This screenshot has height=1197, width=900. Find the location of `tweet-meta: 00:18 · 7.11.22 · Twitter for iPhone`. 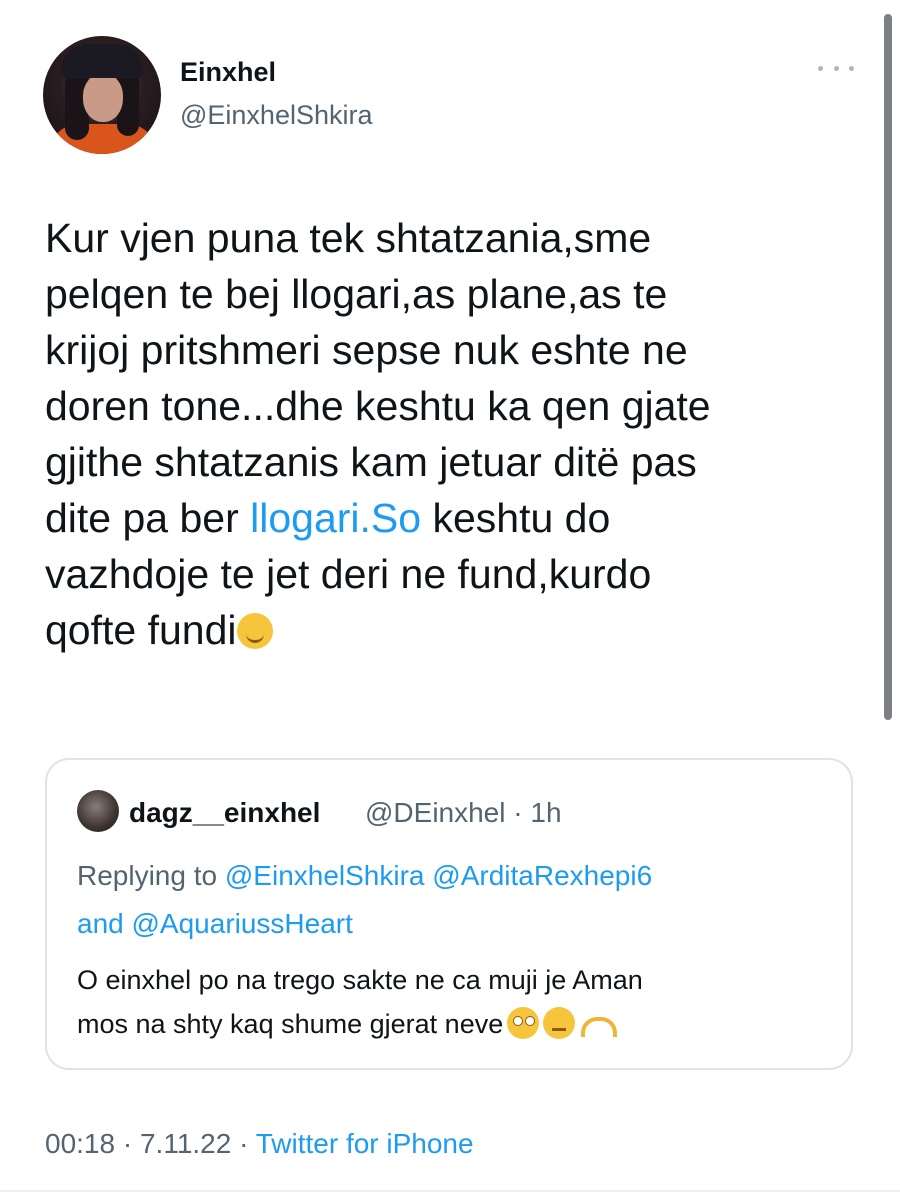

tweet-meta: 00:18 · 7.11.22 · Twitter for iPhone is located at coordinates (259, 1144).